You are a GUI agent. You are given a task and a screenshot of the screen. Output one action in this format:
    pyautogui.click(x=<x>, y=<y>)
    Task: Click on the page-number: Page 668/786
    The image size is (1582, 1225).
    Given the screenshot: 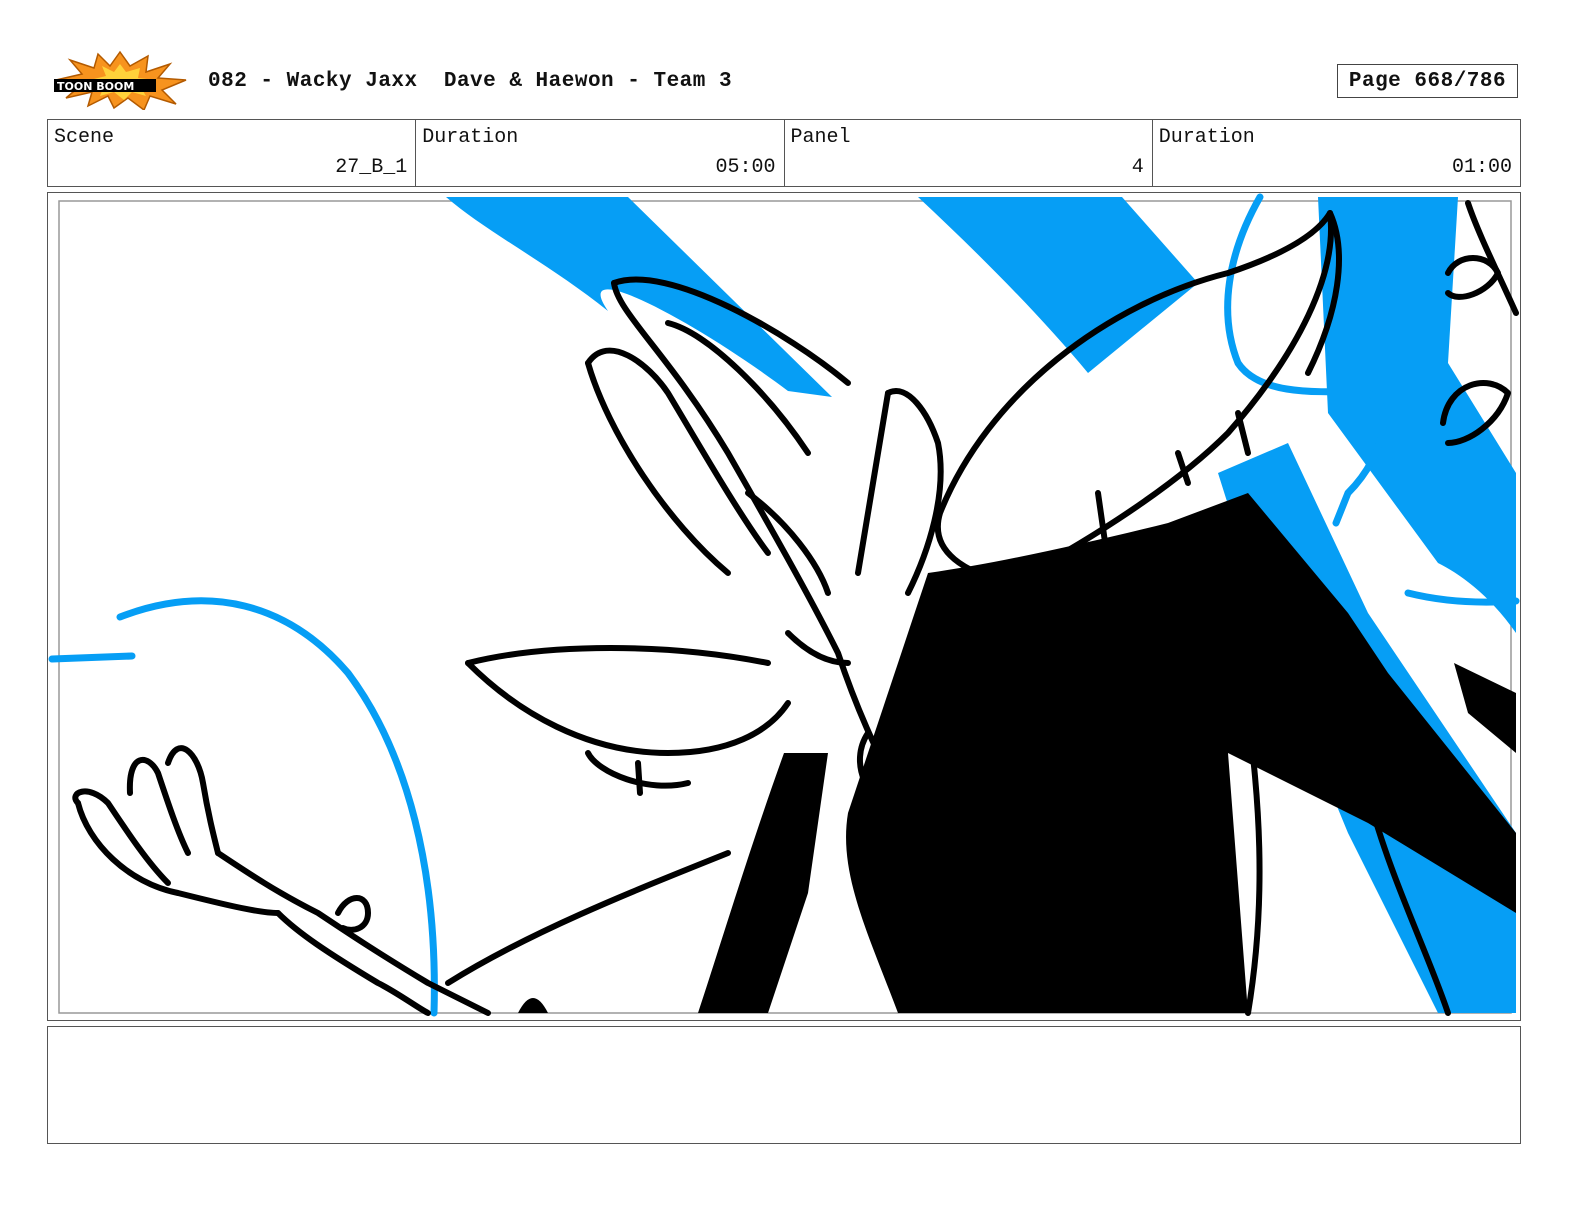 What is the action you would take?
    pyautogui.click(x=1427, y=81)
    